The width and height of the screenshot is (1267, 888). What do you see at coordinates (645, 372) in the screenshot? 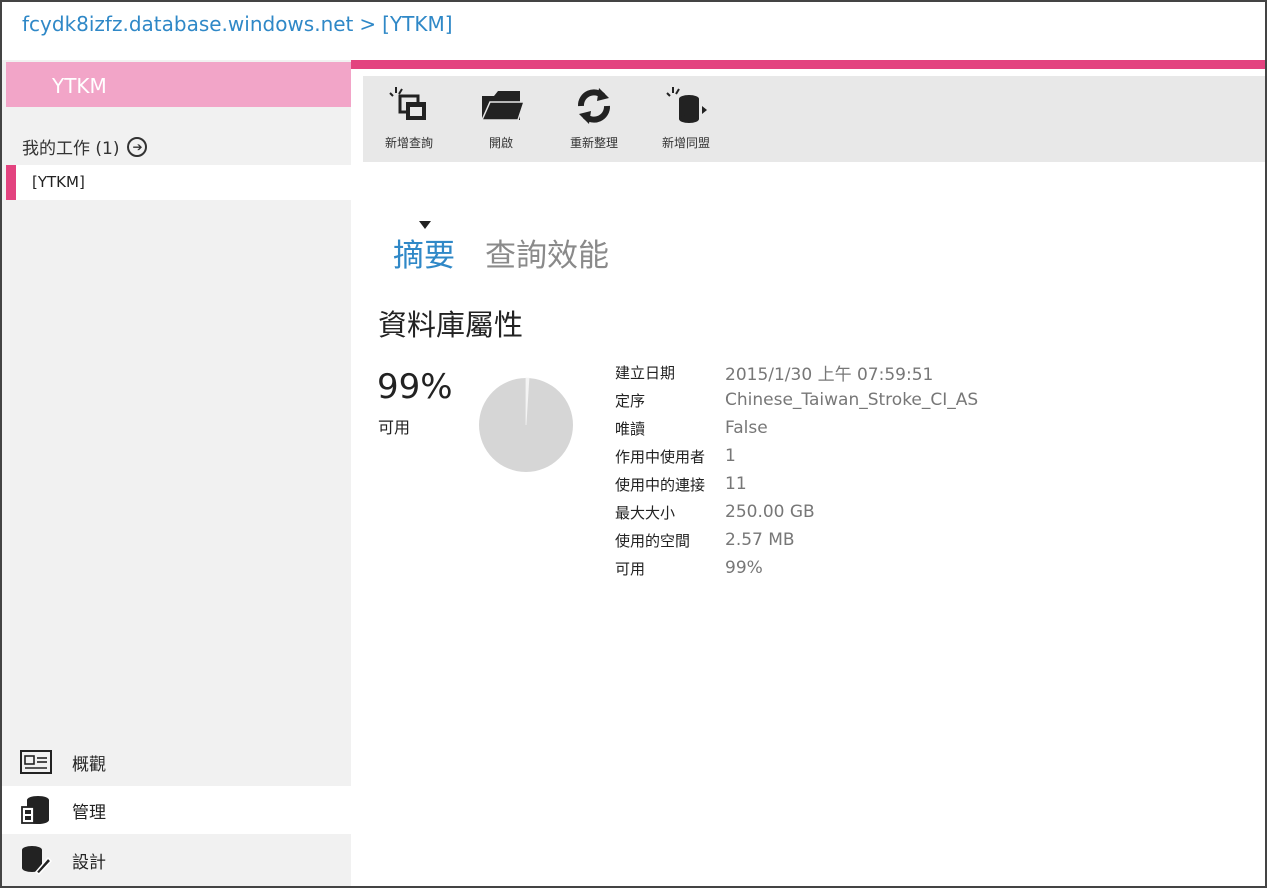
I see `property-key: 建立日期` at bounding box center [645, 372].